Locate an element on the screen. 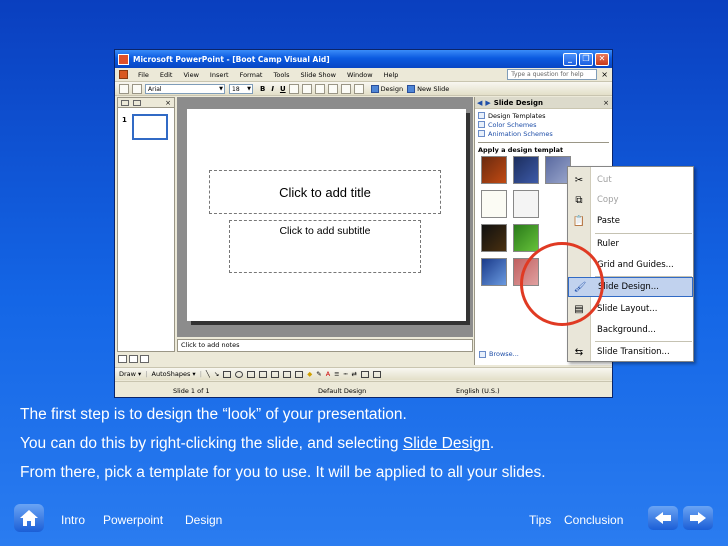 The image size is (728, 546). arrow-tool-icon: ↘ is located at coordinates (216, 374).